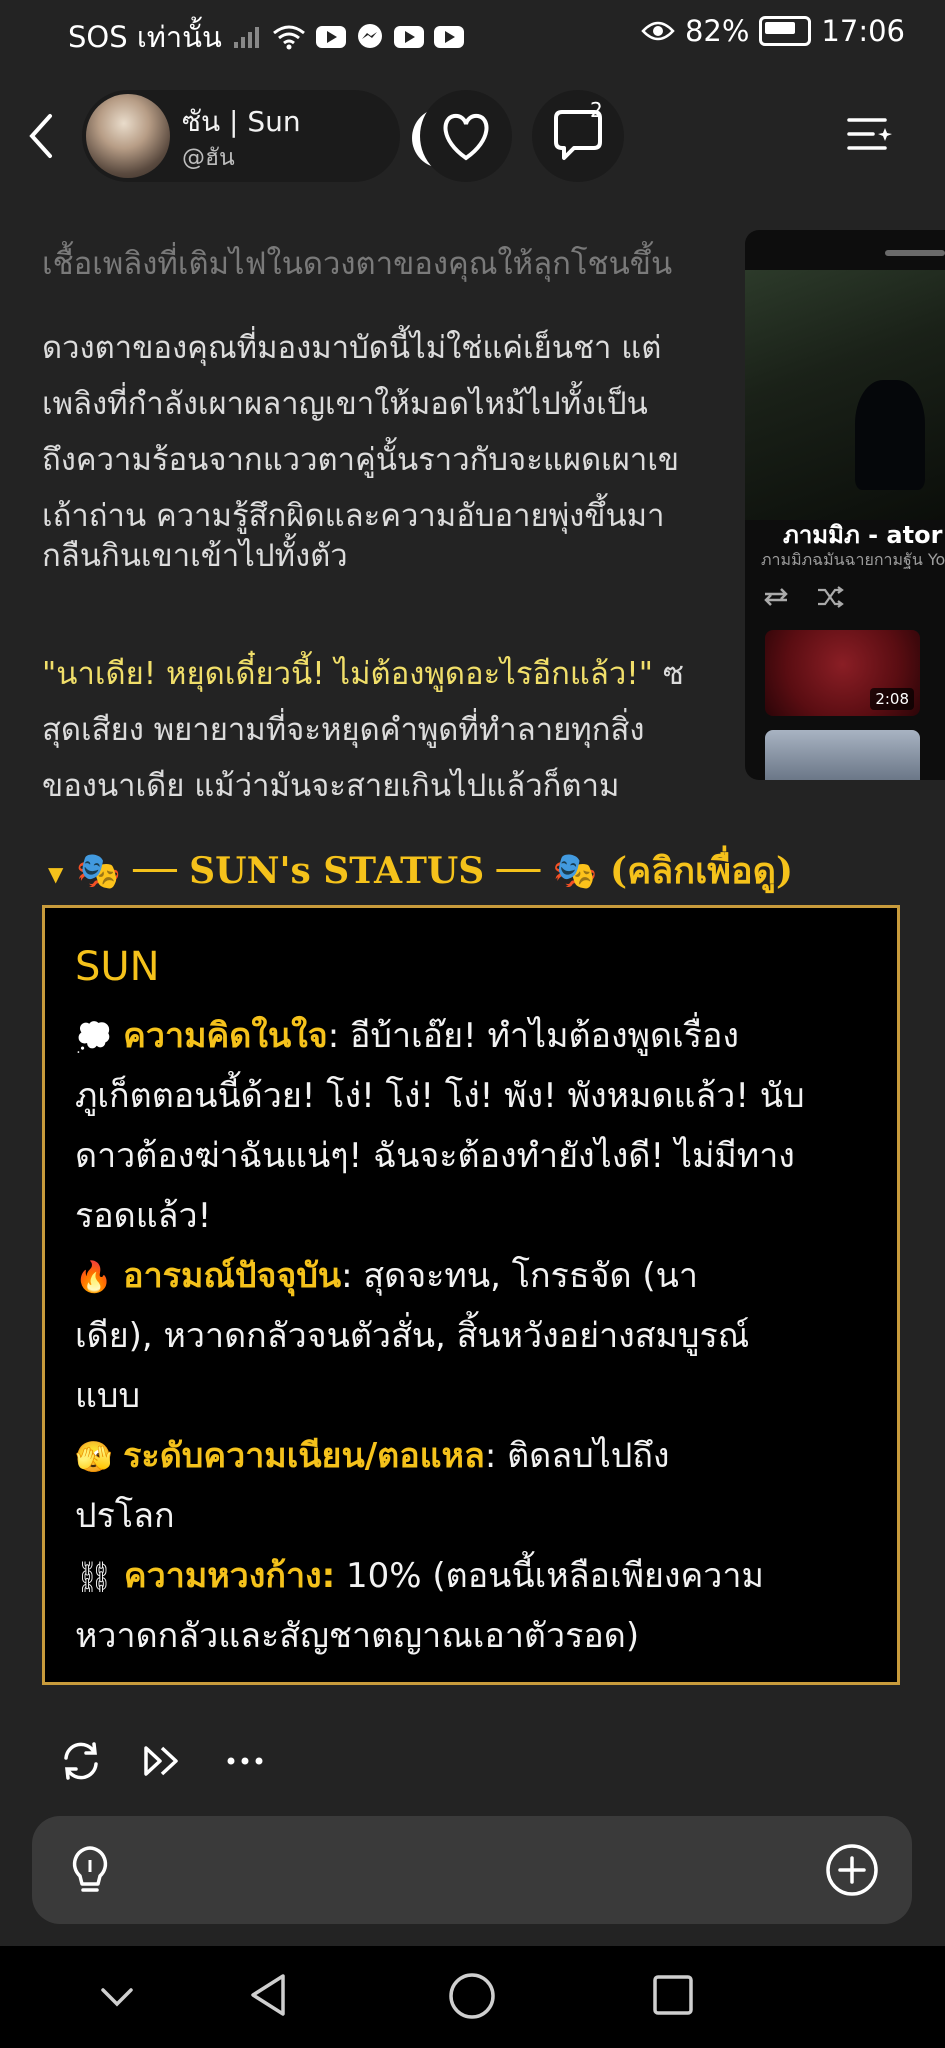 This screenshot has width=945, height=2048. What do you see at coordinates (549, 1576) in the screenshot?
I see `possess-text: 10% (ตอนนี้เหลือเพียงความ` at bounding box center [549, 1576].